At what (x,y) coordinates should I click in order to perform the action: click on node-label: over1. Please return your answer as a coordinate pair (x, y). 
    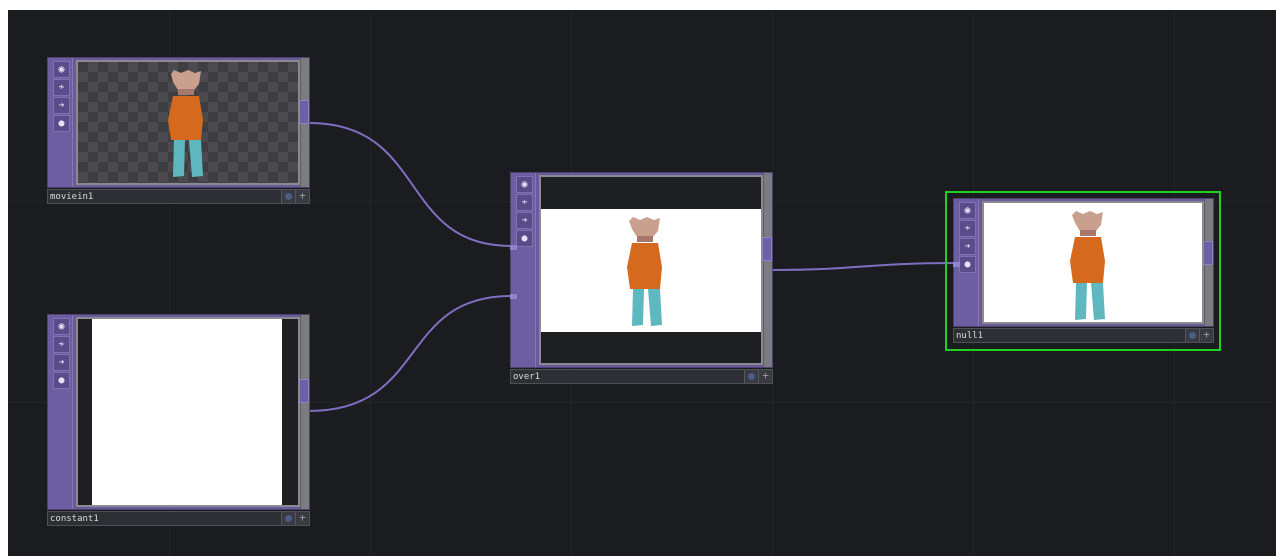
    Looking at the image, I should click on (641, 376).